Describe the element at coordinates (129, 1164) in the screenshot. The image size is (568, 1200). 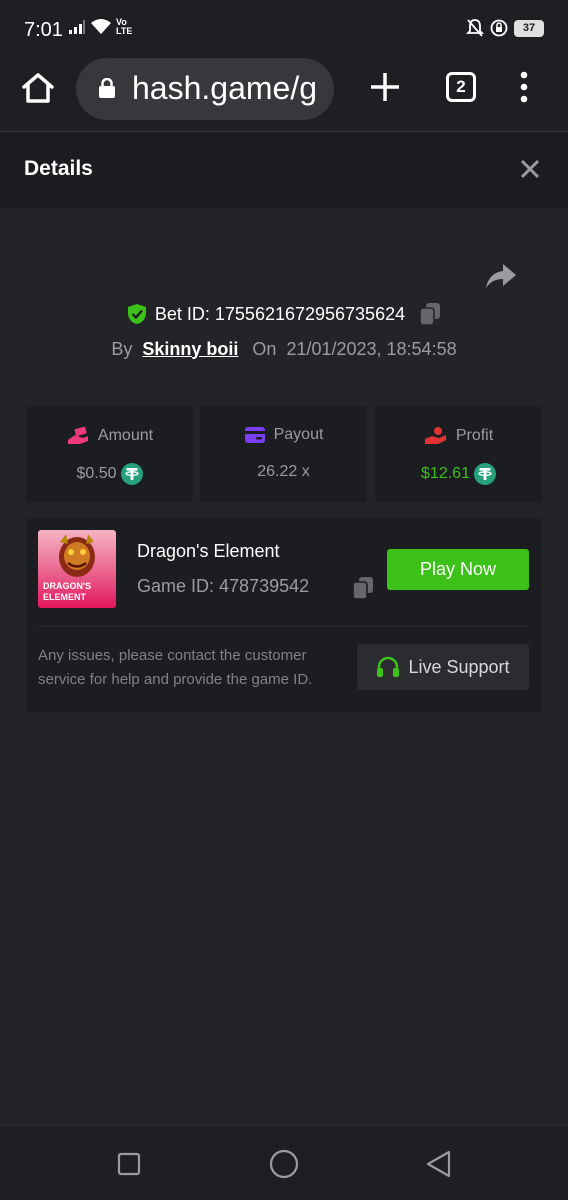
I see `recents-square-icon` at that location.